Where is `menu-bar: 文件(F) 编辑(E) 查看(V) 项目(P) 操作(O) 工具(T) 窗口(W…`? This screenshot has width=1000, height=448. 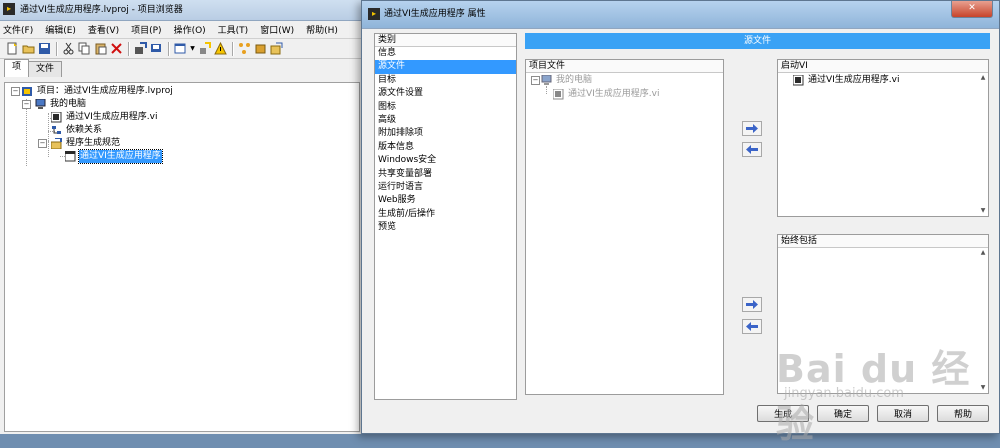
menu-bar: 文件(F) 编辑(E) 查看(V) 项目(P) 操作(O) 工具(T) 窗口(W… is located at coordinates (180, 30).